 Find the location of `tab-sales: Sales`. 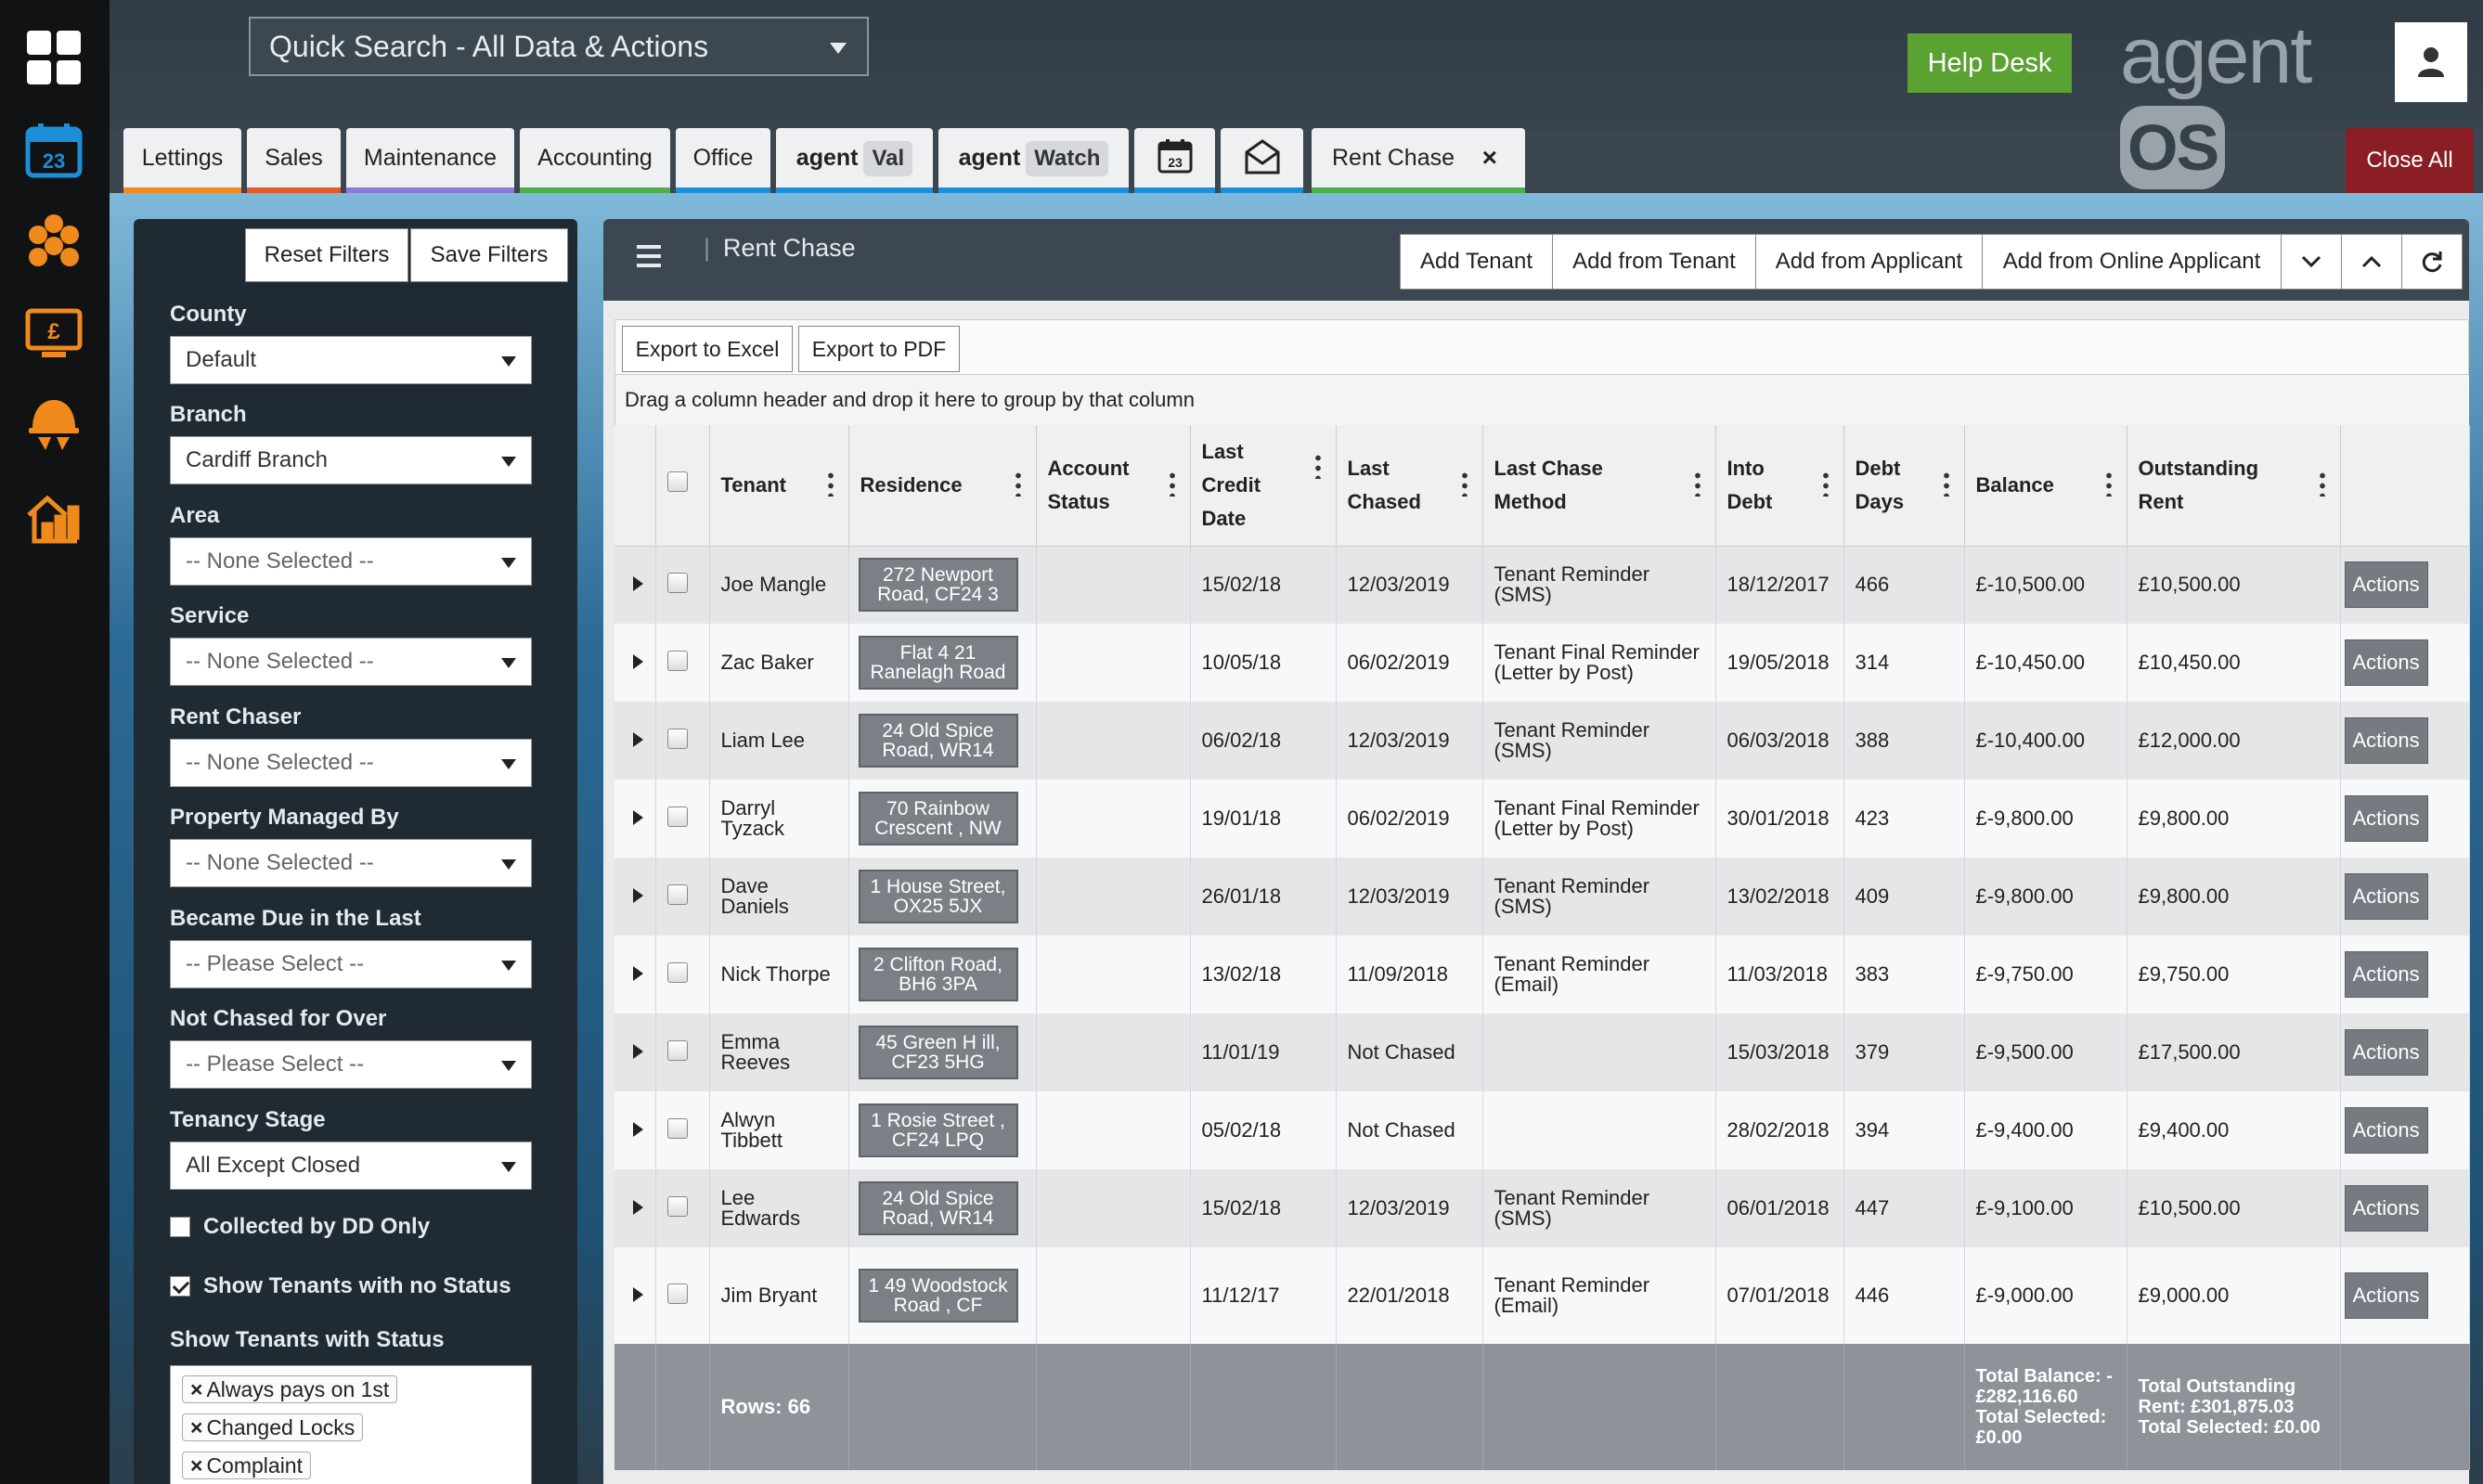

tab-sales: Sales is located at coordinates (294, 161).